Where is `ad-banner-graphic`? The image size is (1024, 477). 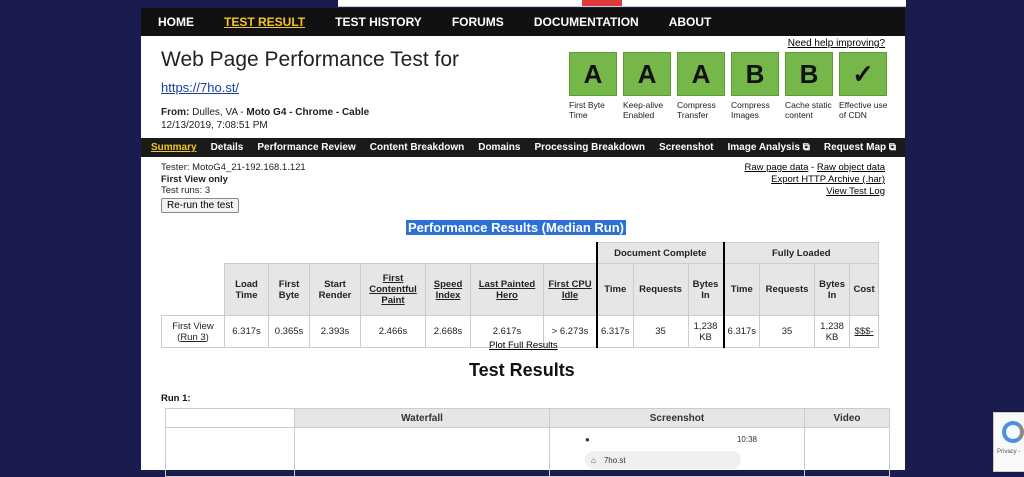 ad-banner-graphic is located at coordinates (602, 3).